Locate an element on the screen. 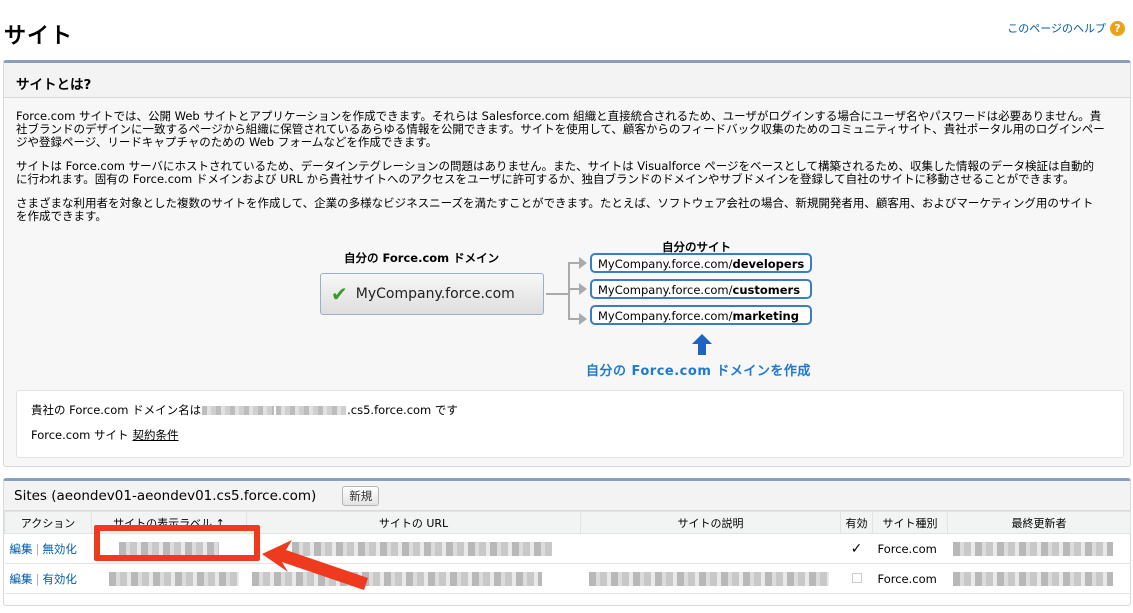 This screenshot has width=1133, height=613. domain-box-label: MyCompany.force.com is located at coordinates (435, 294).